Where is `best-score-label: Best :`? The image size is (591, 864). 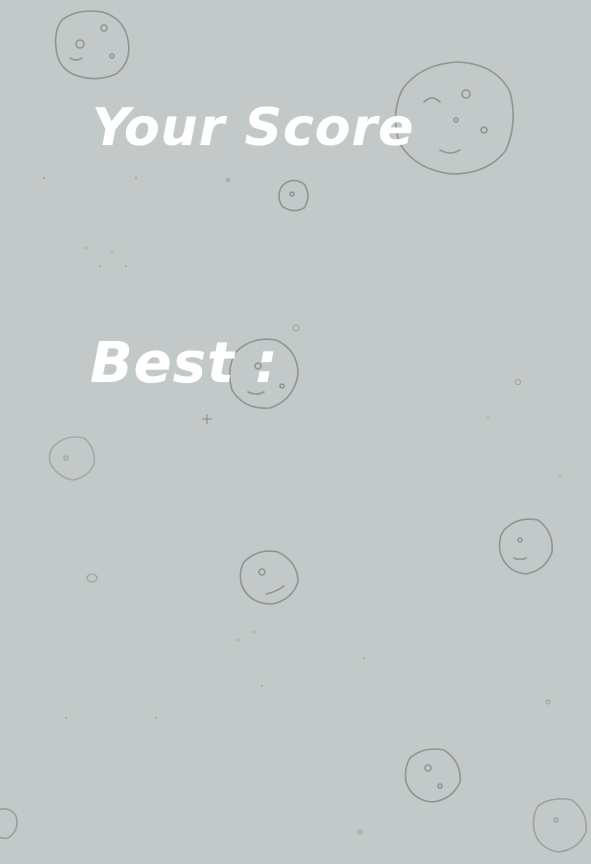
best-score-label: Best : is located at coordinates (184, 363).